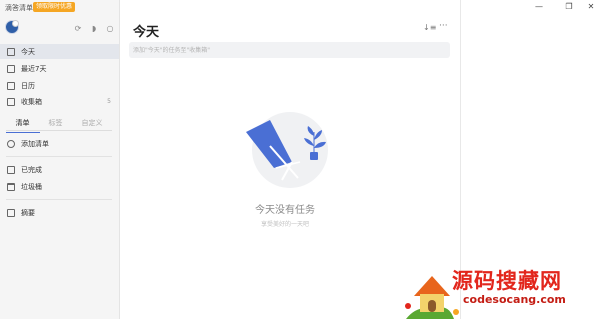 This screenshot has width=600, height=319. Describe the element at coordinates (28, 51) in the screenshot. I see `sidebar-item-label: 今天` at that location.